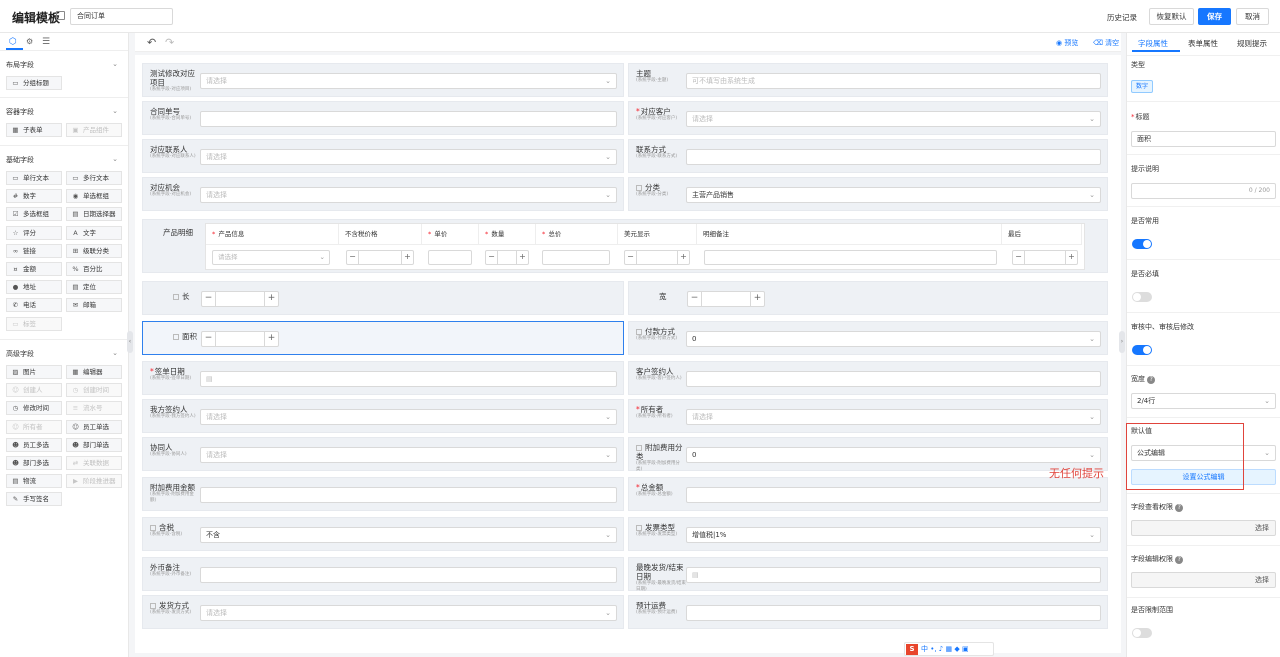  What do you see at coordinates (1203, 139) in the screenshot?
I see `title-input: 面积` at bounding box center [1203, 139].